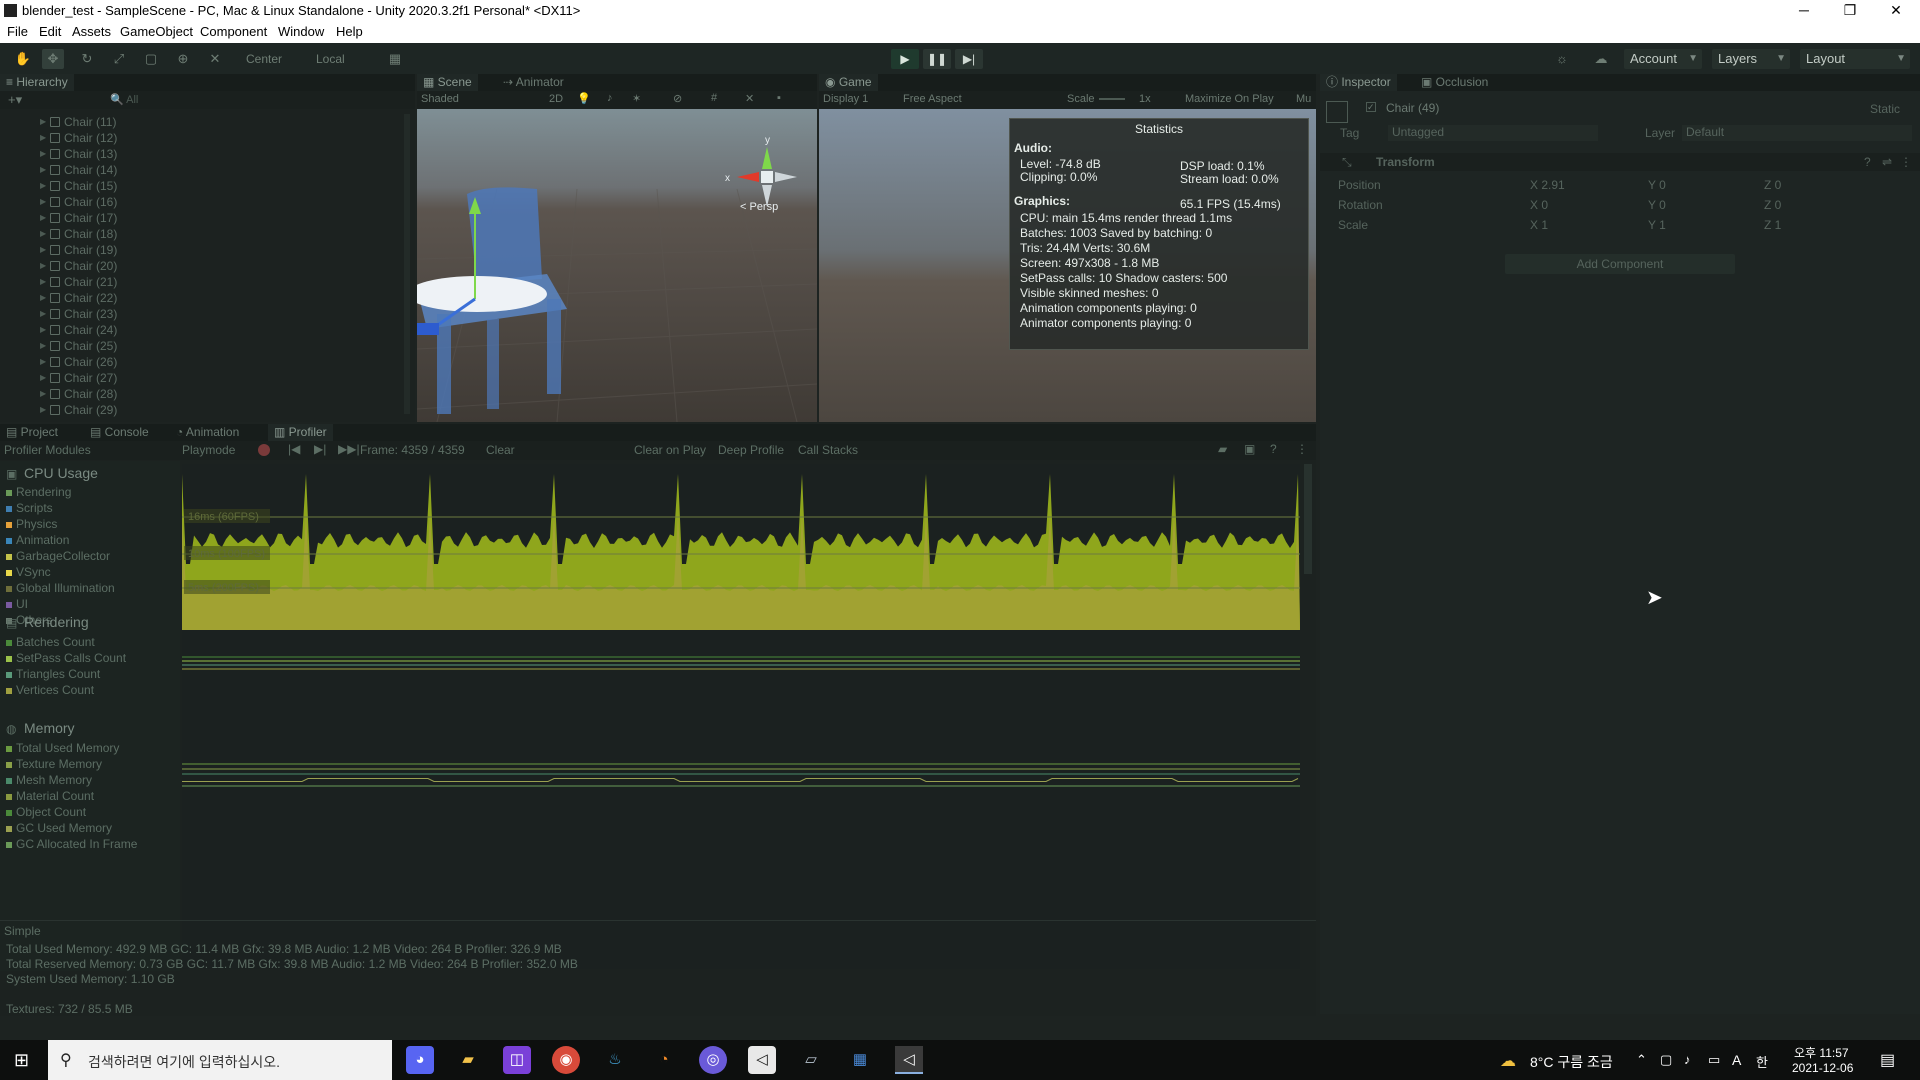 This screenshot has width=1920, height=1080. What do you see at coordinates (83, 362) in the screenshot?
I see `hierarchy-item: Chair (26)` at bounding box center [83, 362].